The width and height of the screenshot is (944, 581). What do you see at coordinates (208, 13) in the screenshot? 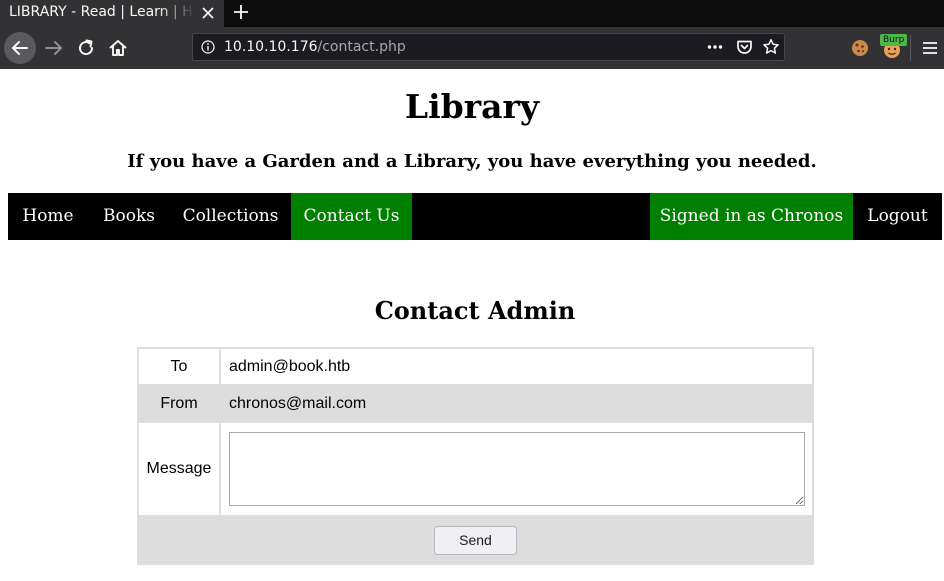
I see `close-icon` at bounding box center [208, 13].